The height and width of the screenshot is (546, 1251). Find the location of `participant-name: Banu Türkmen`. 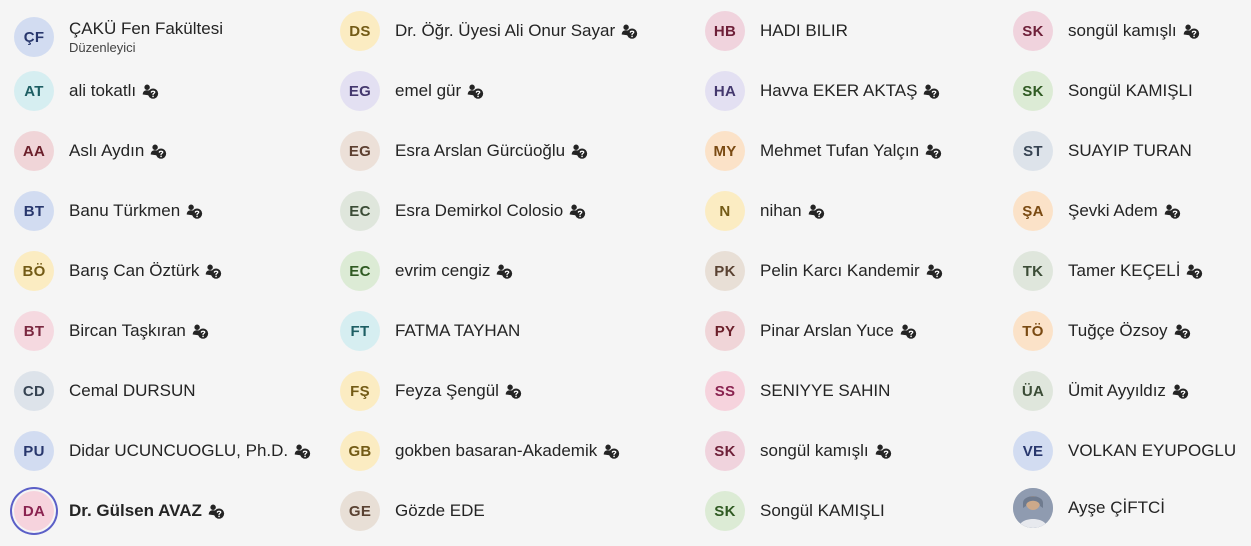

participant-name: Banu Türkmen is located at coordinates (125, 210).